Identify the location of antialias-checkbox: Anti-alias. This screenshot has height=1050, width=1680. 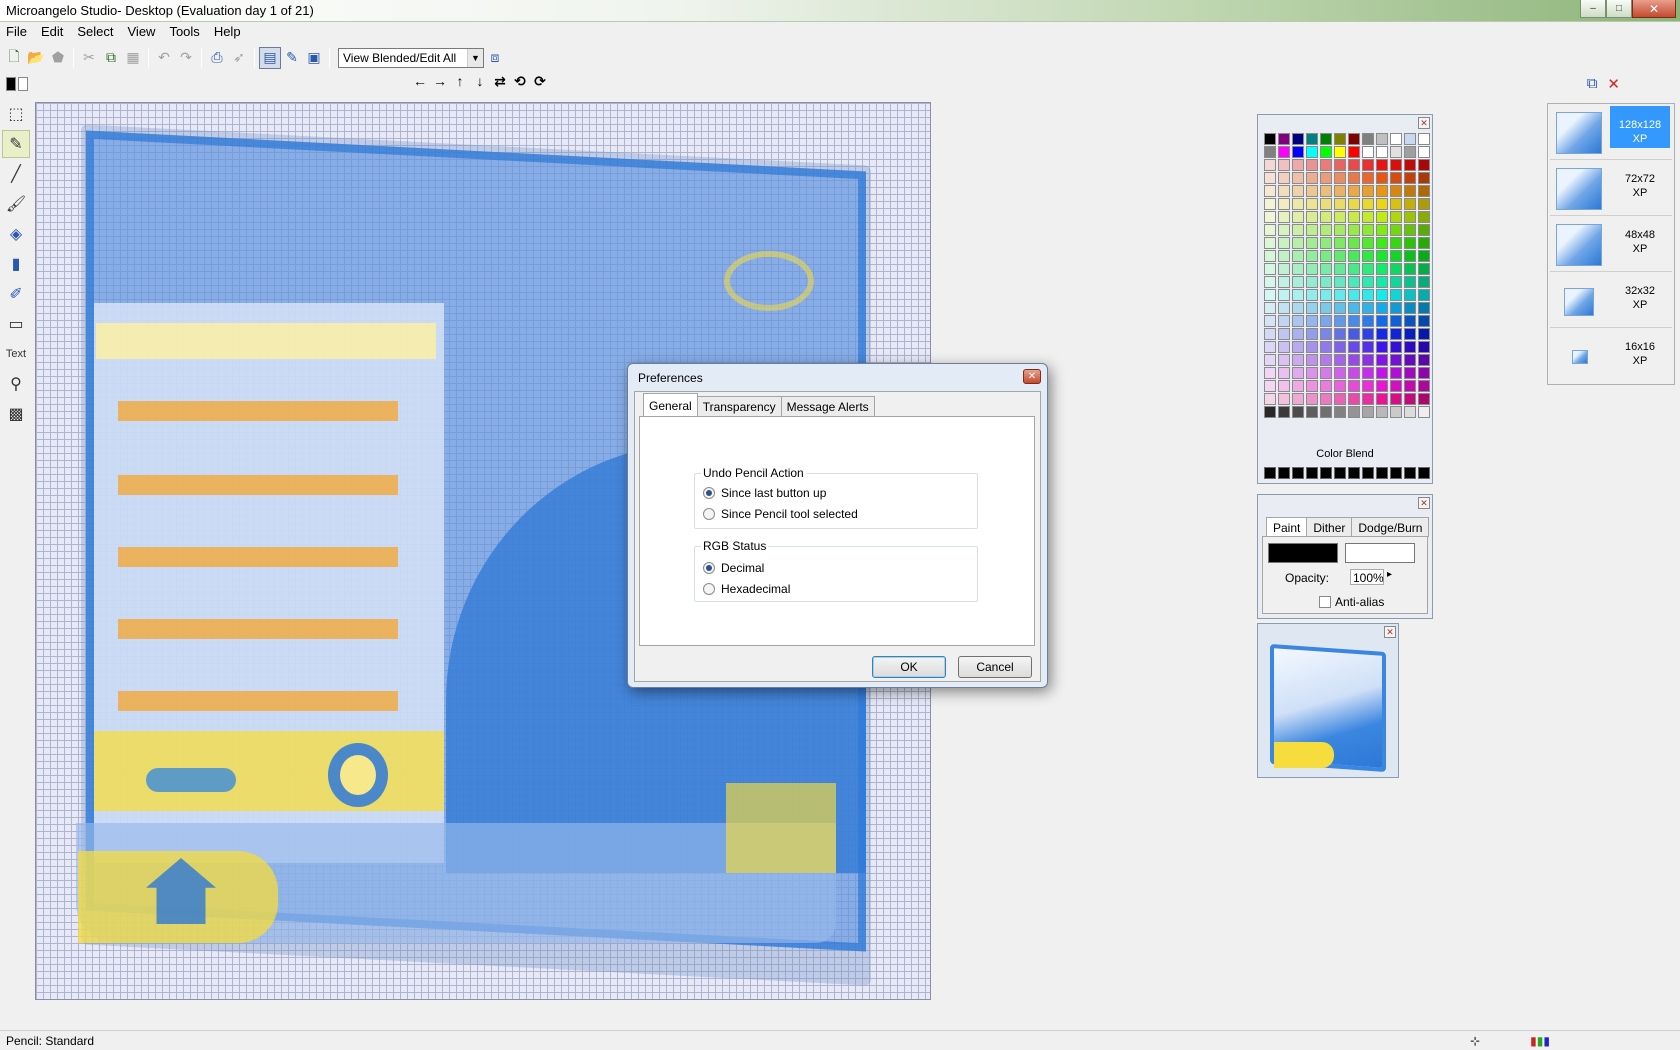
(1351, 602).